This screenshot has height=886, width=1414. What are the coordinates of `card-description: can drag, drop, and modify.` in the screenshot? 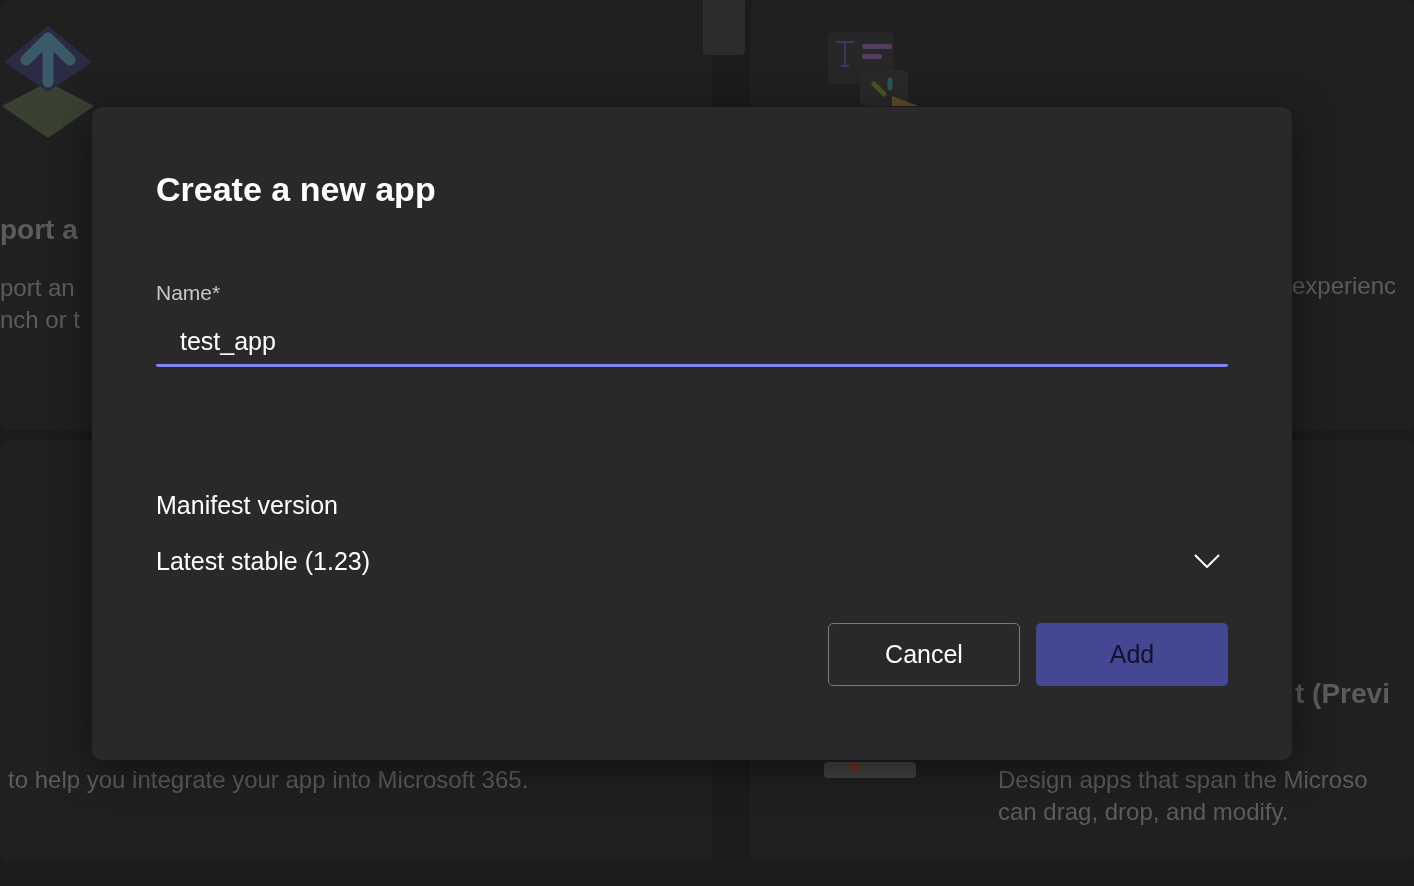 It's located at (1144, 812).